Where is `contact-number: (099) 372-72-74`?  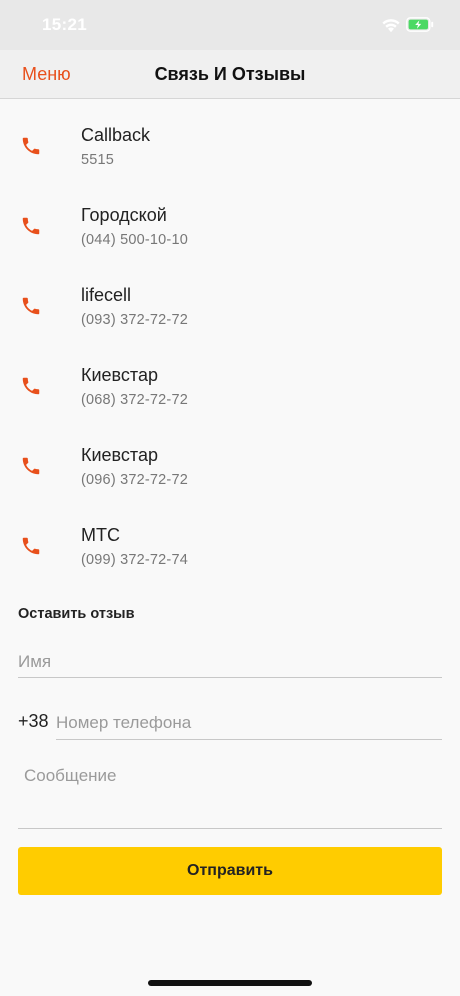 contact-number: (099) 372-72-74 is located at coordinates (134, 560).